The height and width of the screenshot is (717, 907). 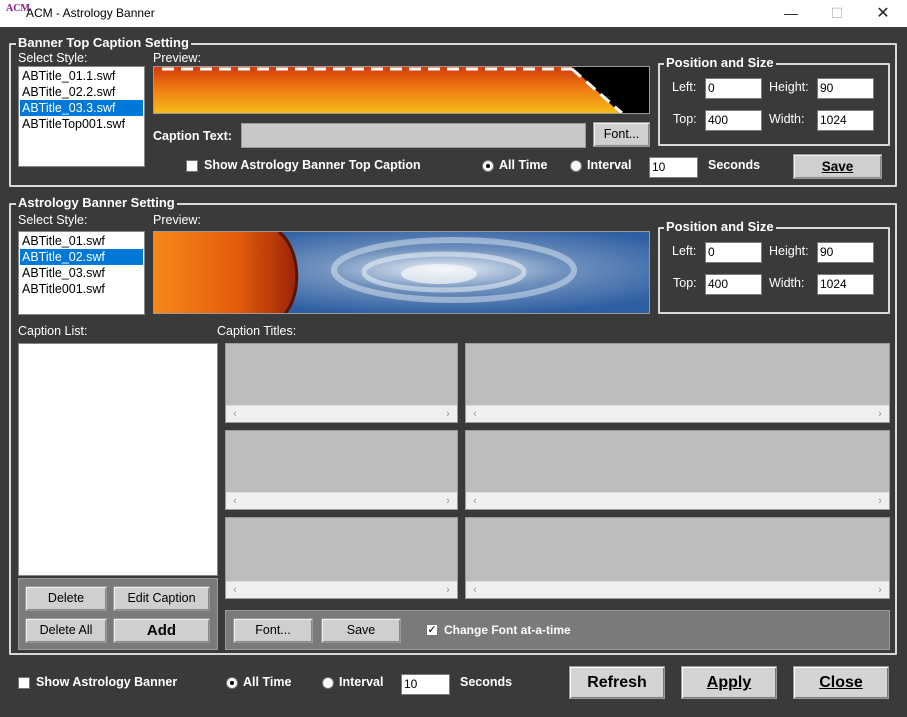 What do you see at coordinates (733, 88) in the screenshot?
I see `top-left-input: 0` at bounding box center [733, 88].